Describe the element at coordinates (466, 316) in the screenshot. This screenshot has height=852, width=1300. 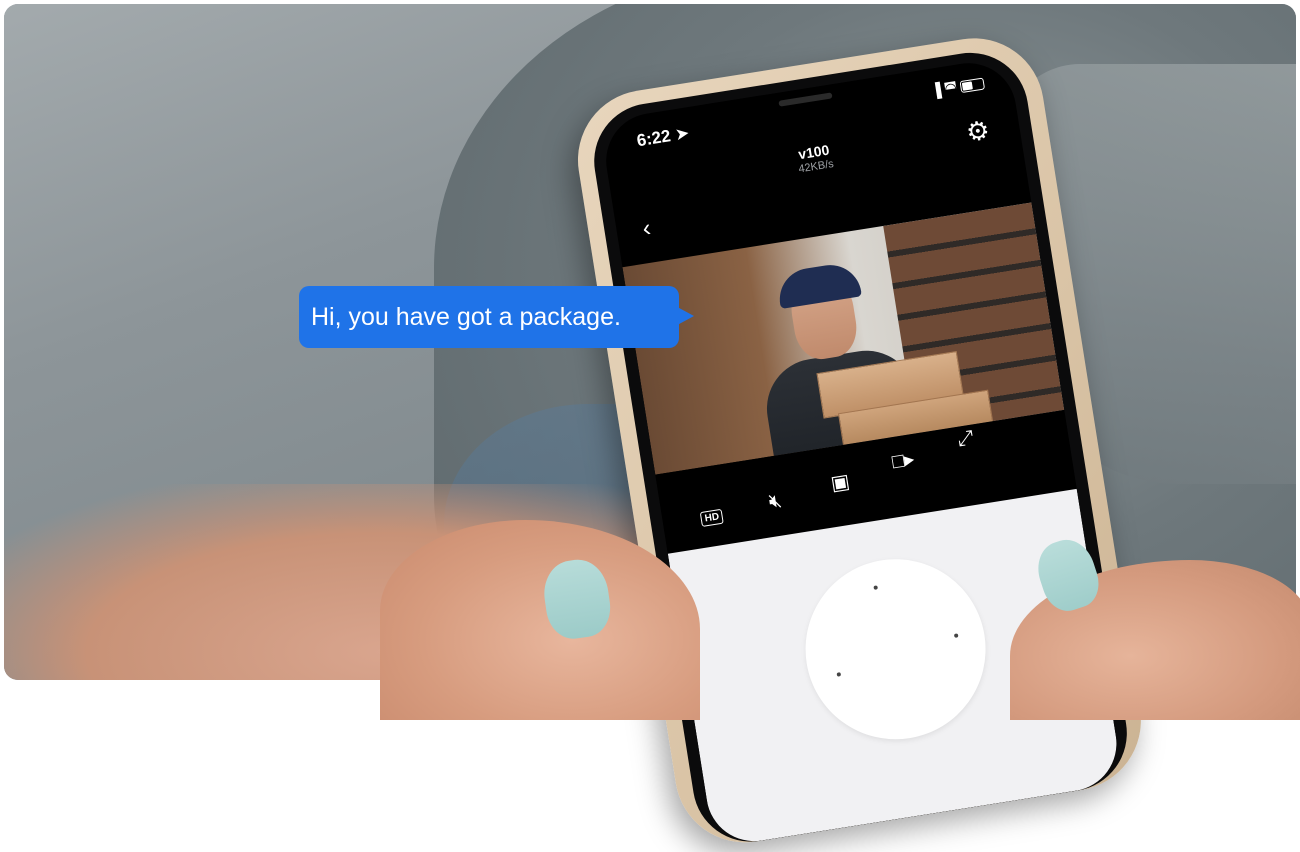
I see `speech-bubble-text: Hi, you have got a package.` at that location.